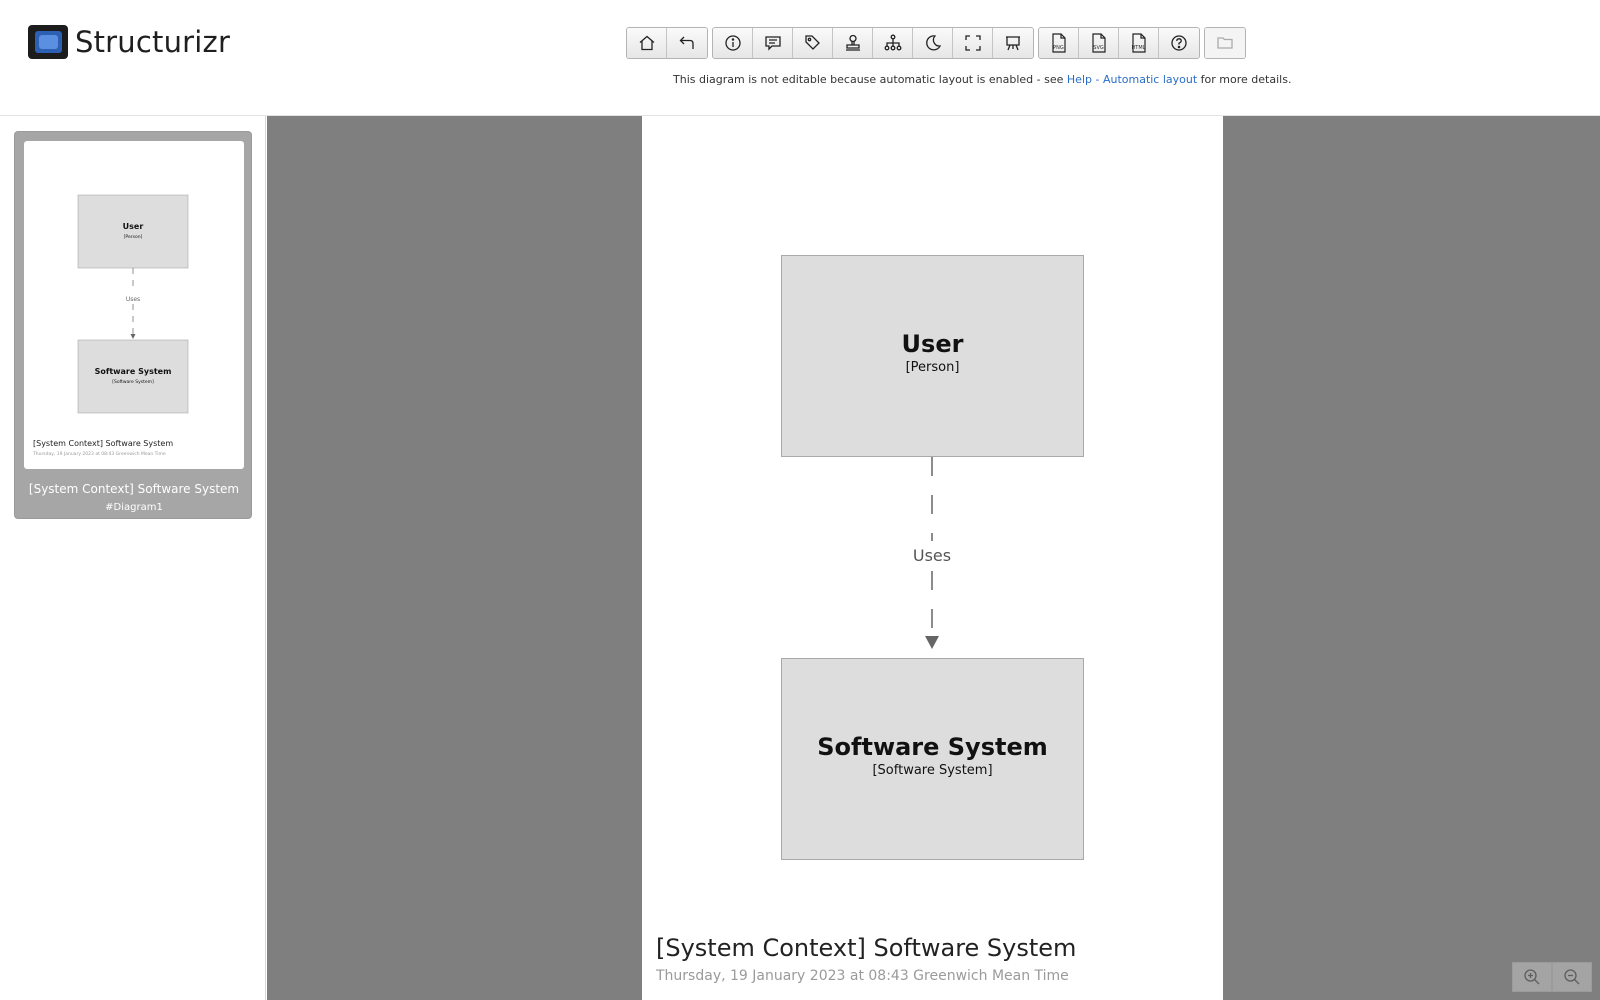 The image size is (1600, 1000). What do you see at coordinates (932, 770) in the screenshot?
I see `software-system-element-type: [Software System]` at bounding box center [932, 770].